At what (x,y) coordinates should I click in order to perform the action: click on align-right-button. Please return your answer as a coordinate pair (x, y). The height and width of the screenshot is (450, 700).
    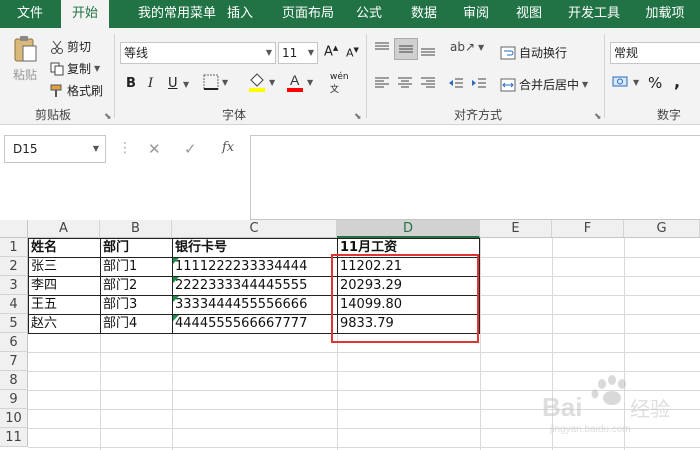
    Looking at the image, I should click on (428, 83).